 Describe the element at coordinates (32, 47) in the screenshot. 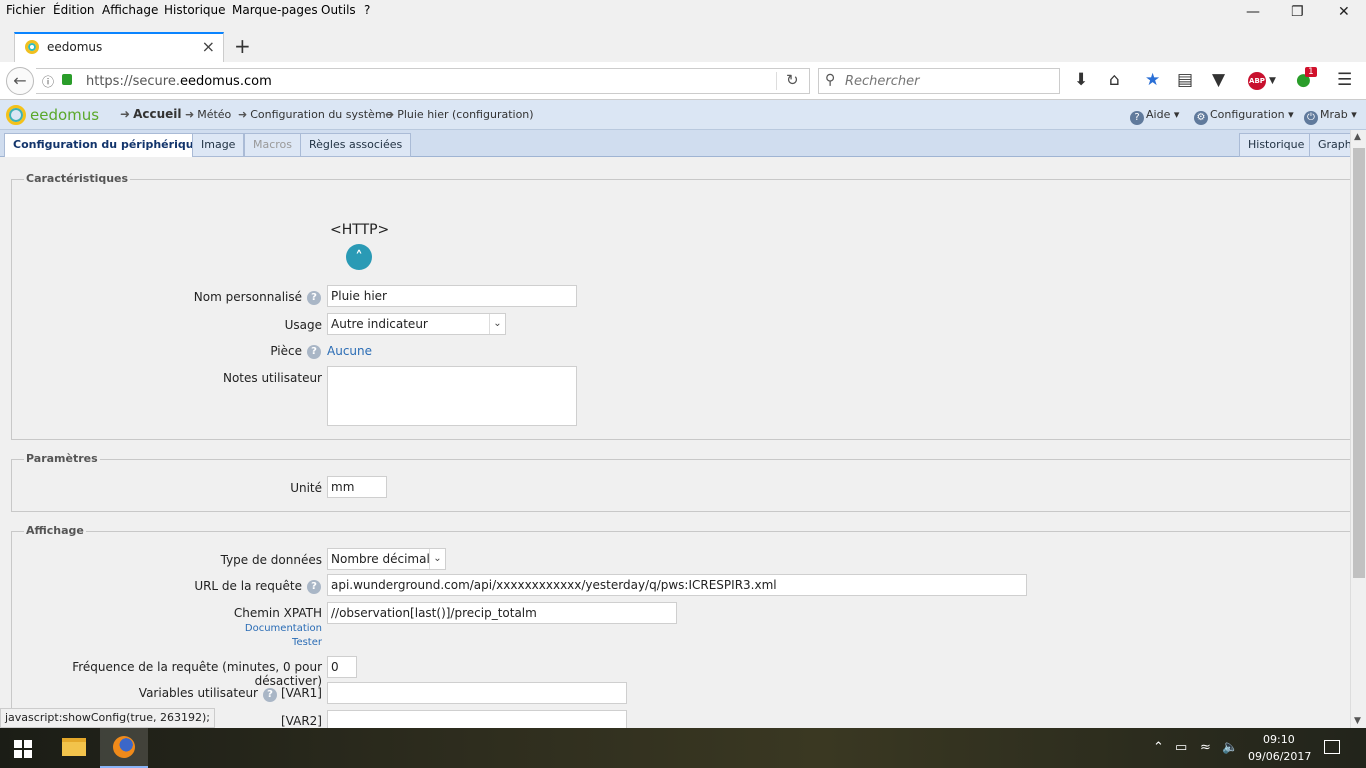

I see `eedomus-favicon-icon` at that location.